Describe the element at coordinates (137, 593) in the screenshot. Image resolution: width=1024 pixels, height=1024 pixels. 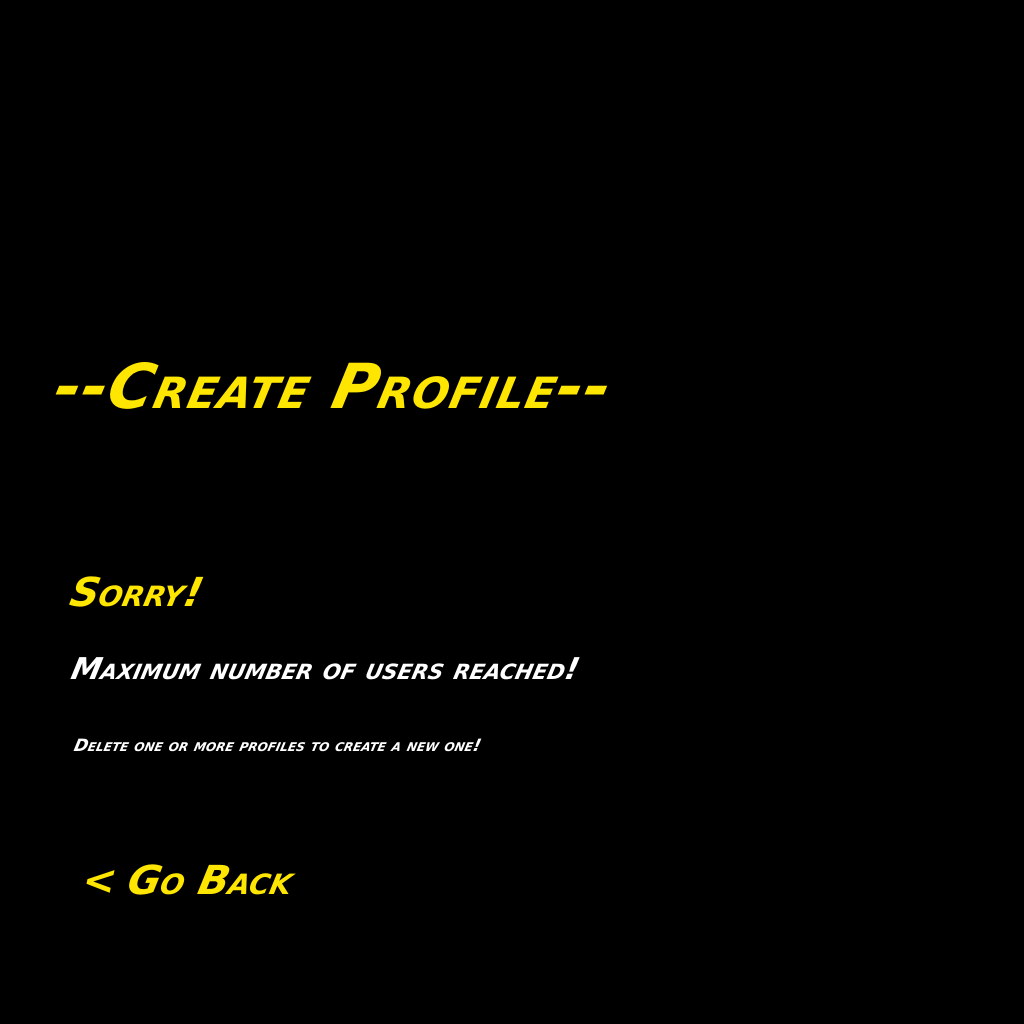
I see `sorry-heading: Sorry!` at that location.